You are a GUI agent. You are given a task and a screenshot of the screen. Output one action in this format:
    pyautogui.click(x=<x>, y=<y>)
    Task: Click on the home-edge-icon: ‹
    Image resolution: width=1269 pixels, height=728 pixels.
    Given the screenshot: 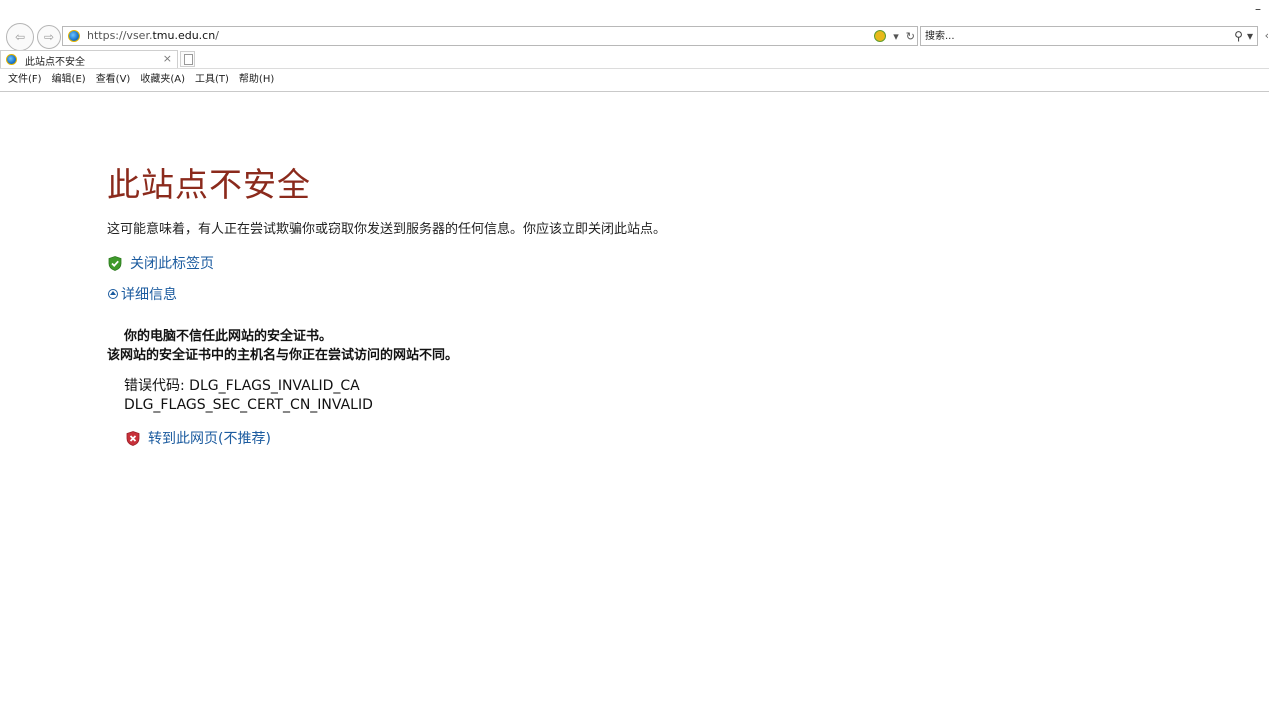 What is the action you would take?
    pyautogui.click(x=1267, y=35)
    